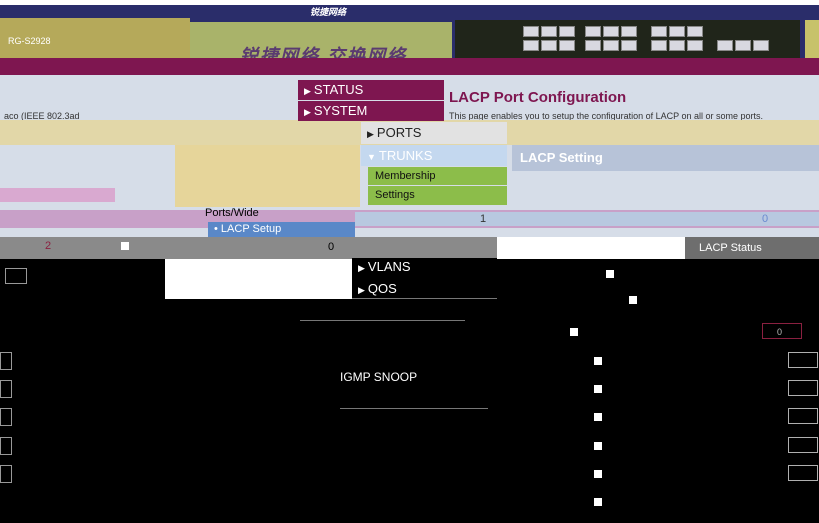 This screenshot has width=819, height=523. Describe the element at coordinates (424, 267) in the screenshot. I see `menu-vlans: ▶ VLANS` at that location.